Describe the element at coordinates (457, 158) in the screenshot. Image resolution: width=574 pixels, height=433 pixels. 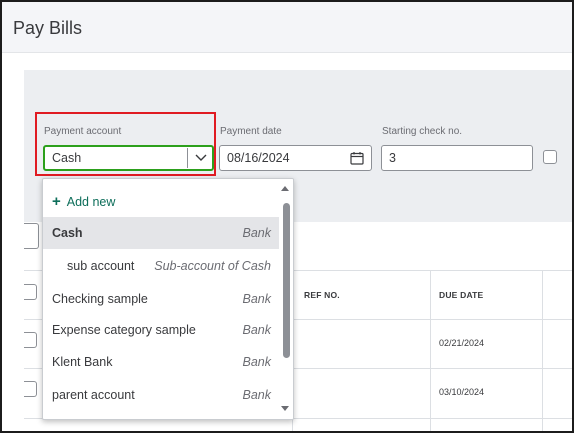
I see `starting-check-input: 3` at that location.